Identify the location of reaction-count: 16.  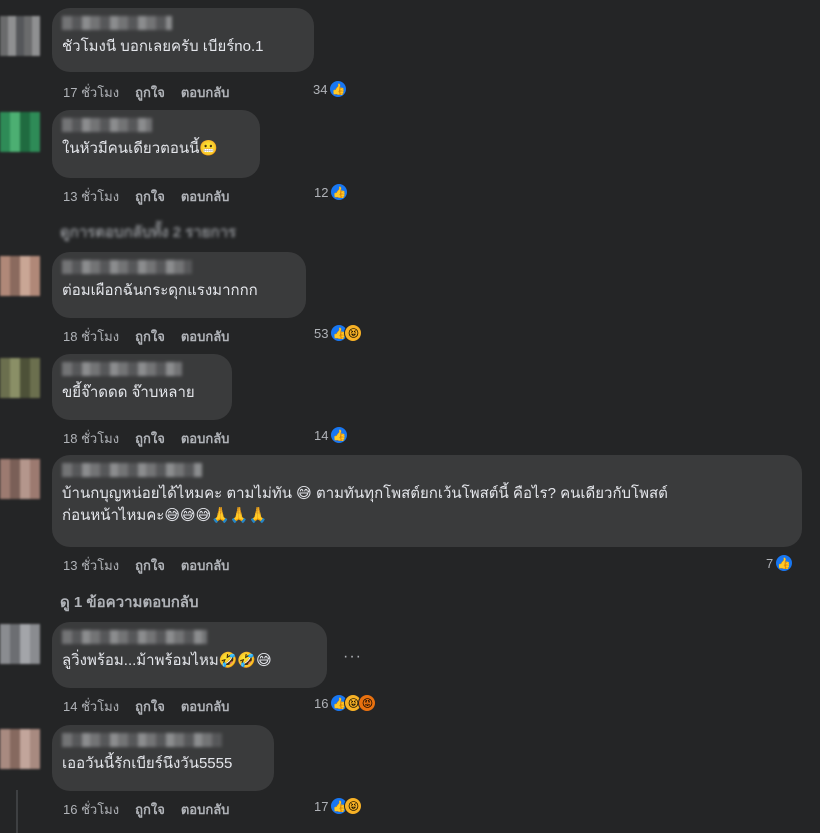
(321, 703).